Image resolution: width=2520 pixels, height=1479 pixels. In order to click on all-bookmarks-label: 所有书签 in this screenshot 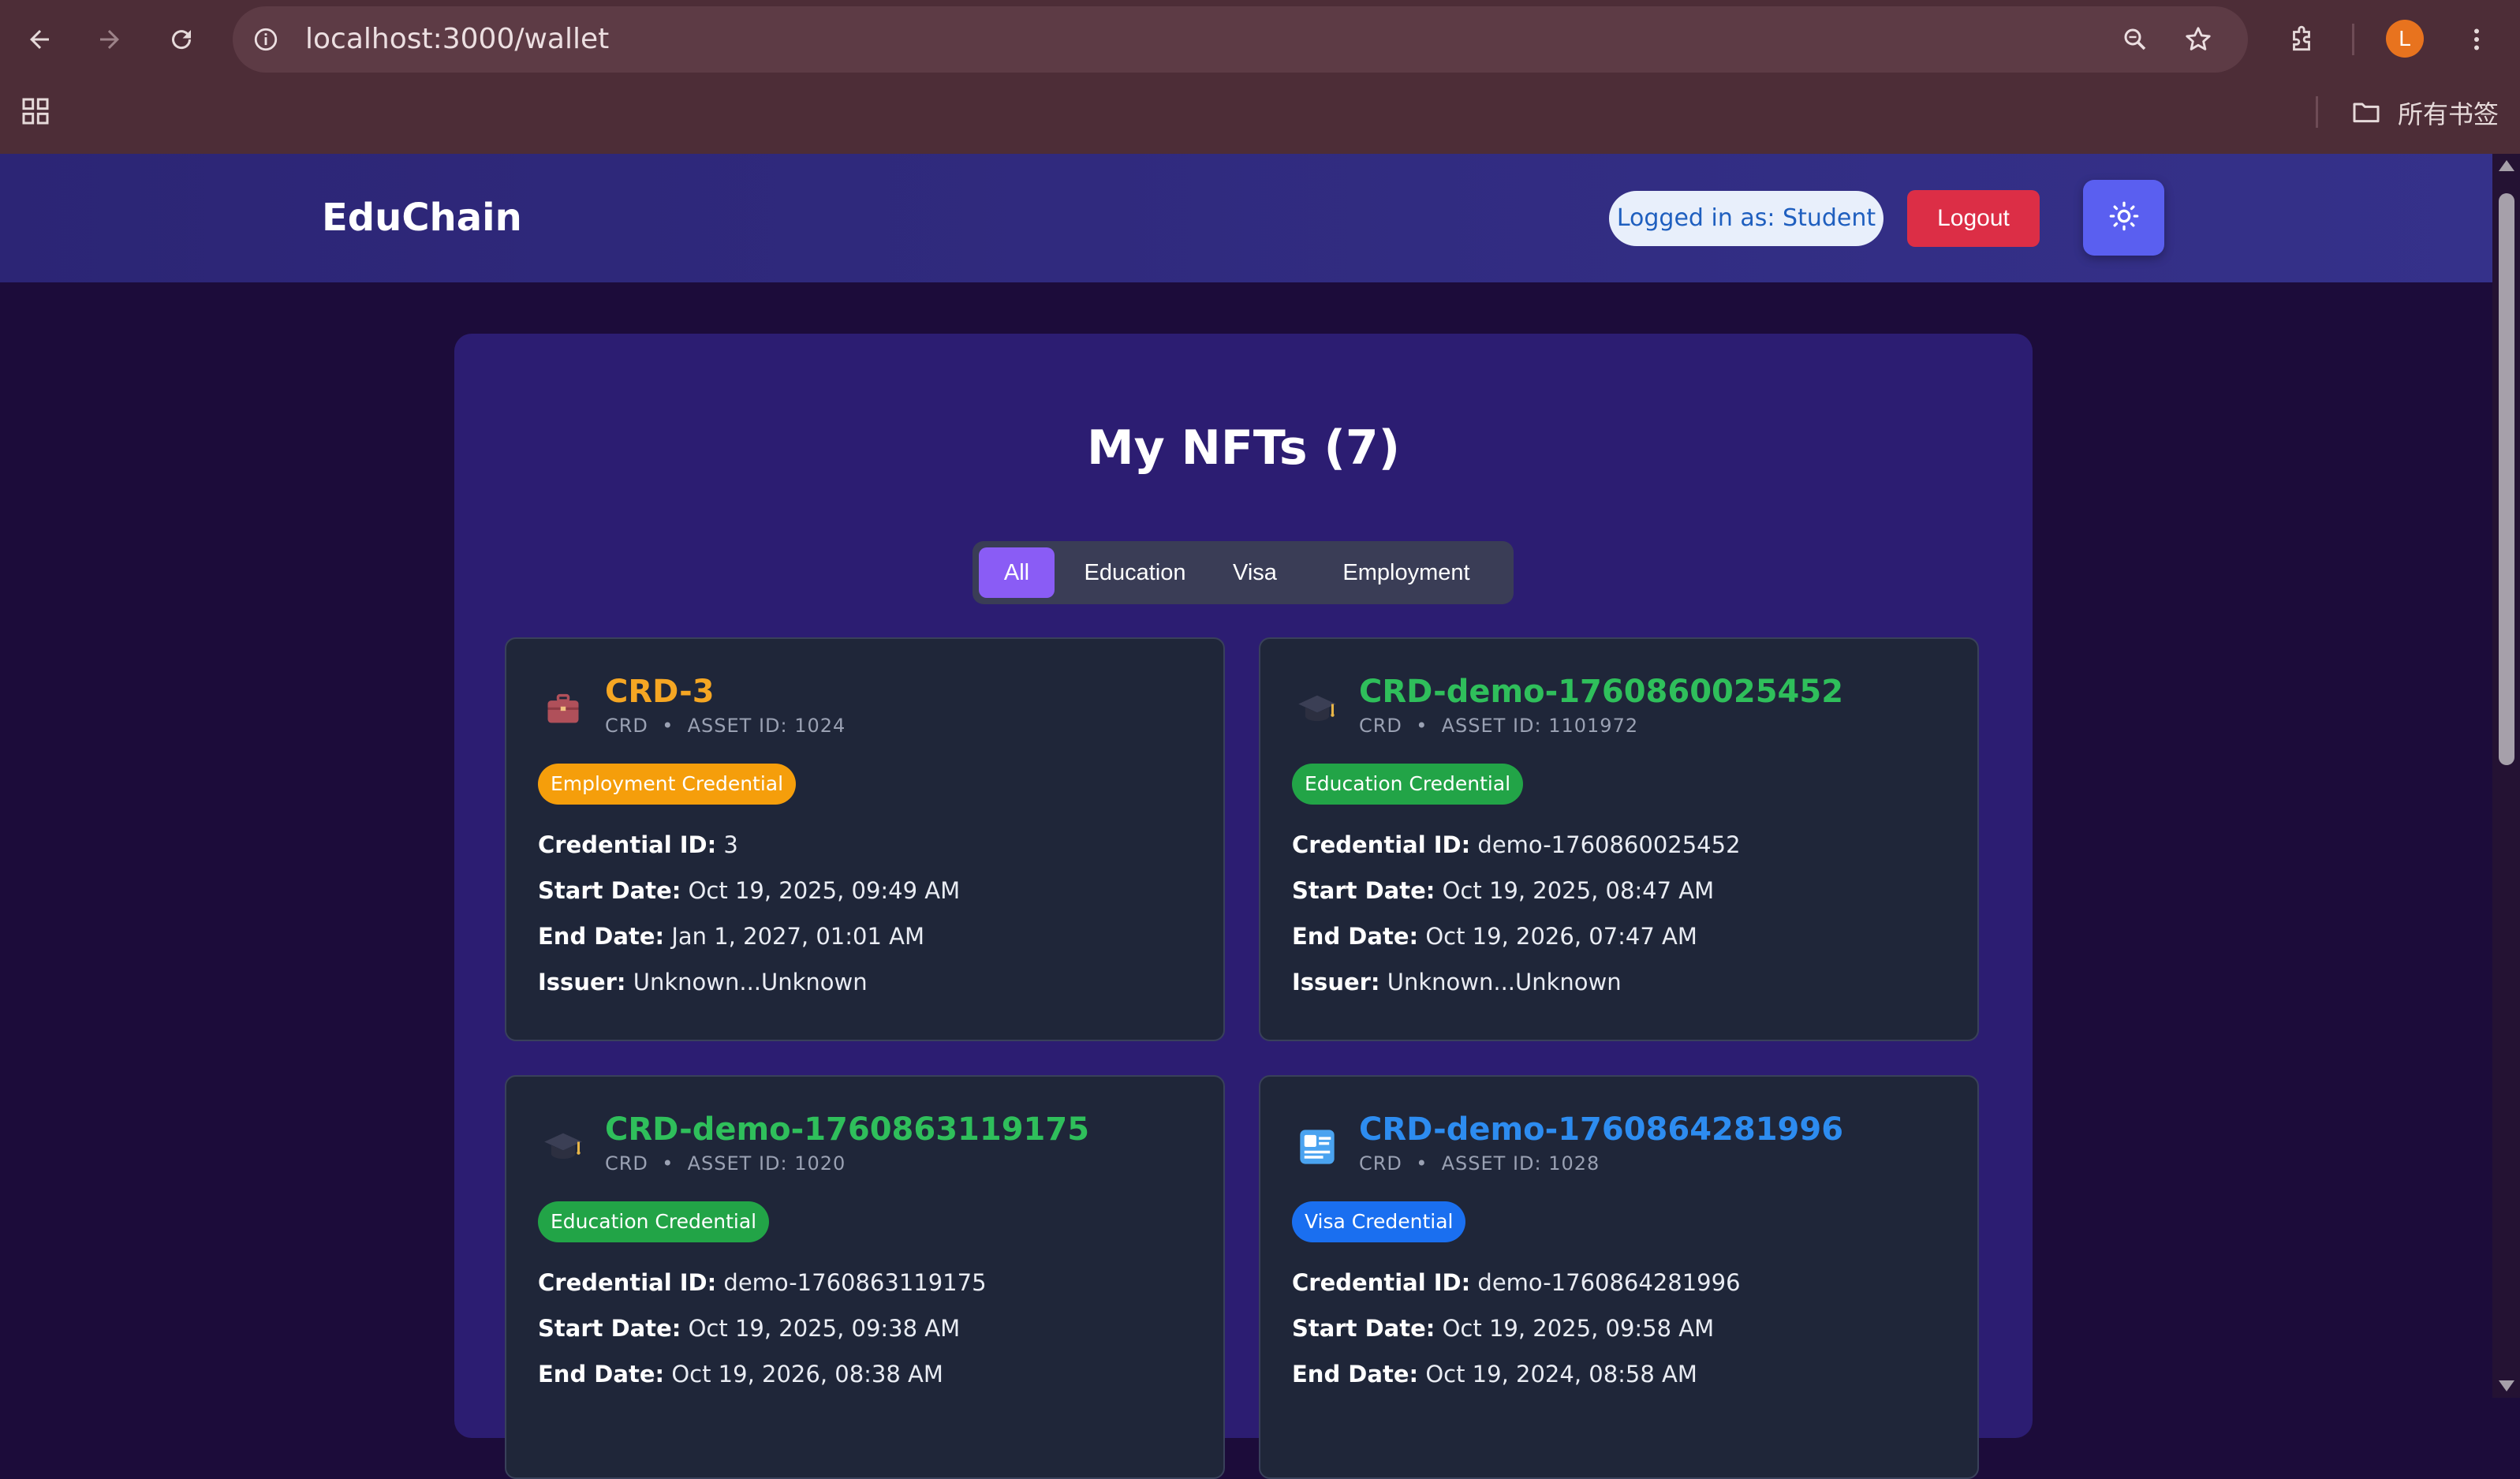, I will do `click(2448, 114)`.